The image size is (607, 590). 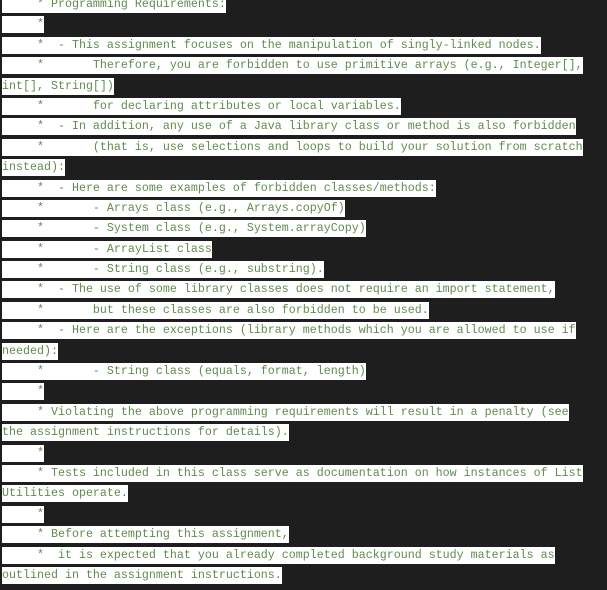 What do you see at coordinates (292, 493) in the screenshot?
I see `code-line: Utilities operate.` at bounding box center [292, 493].